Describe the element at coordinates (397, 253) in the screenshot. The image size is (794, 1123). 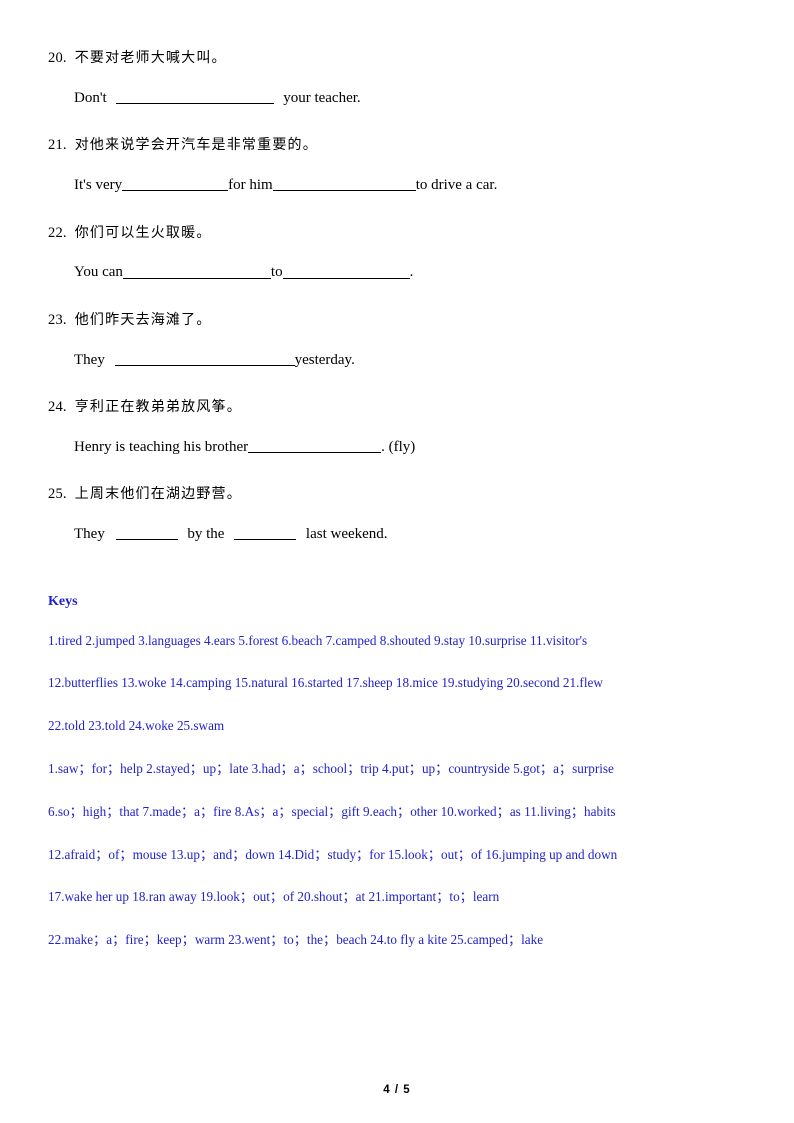
I see `exercise-item-22: 22. 你们可以生火取暖。 You can to.` at that location.